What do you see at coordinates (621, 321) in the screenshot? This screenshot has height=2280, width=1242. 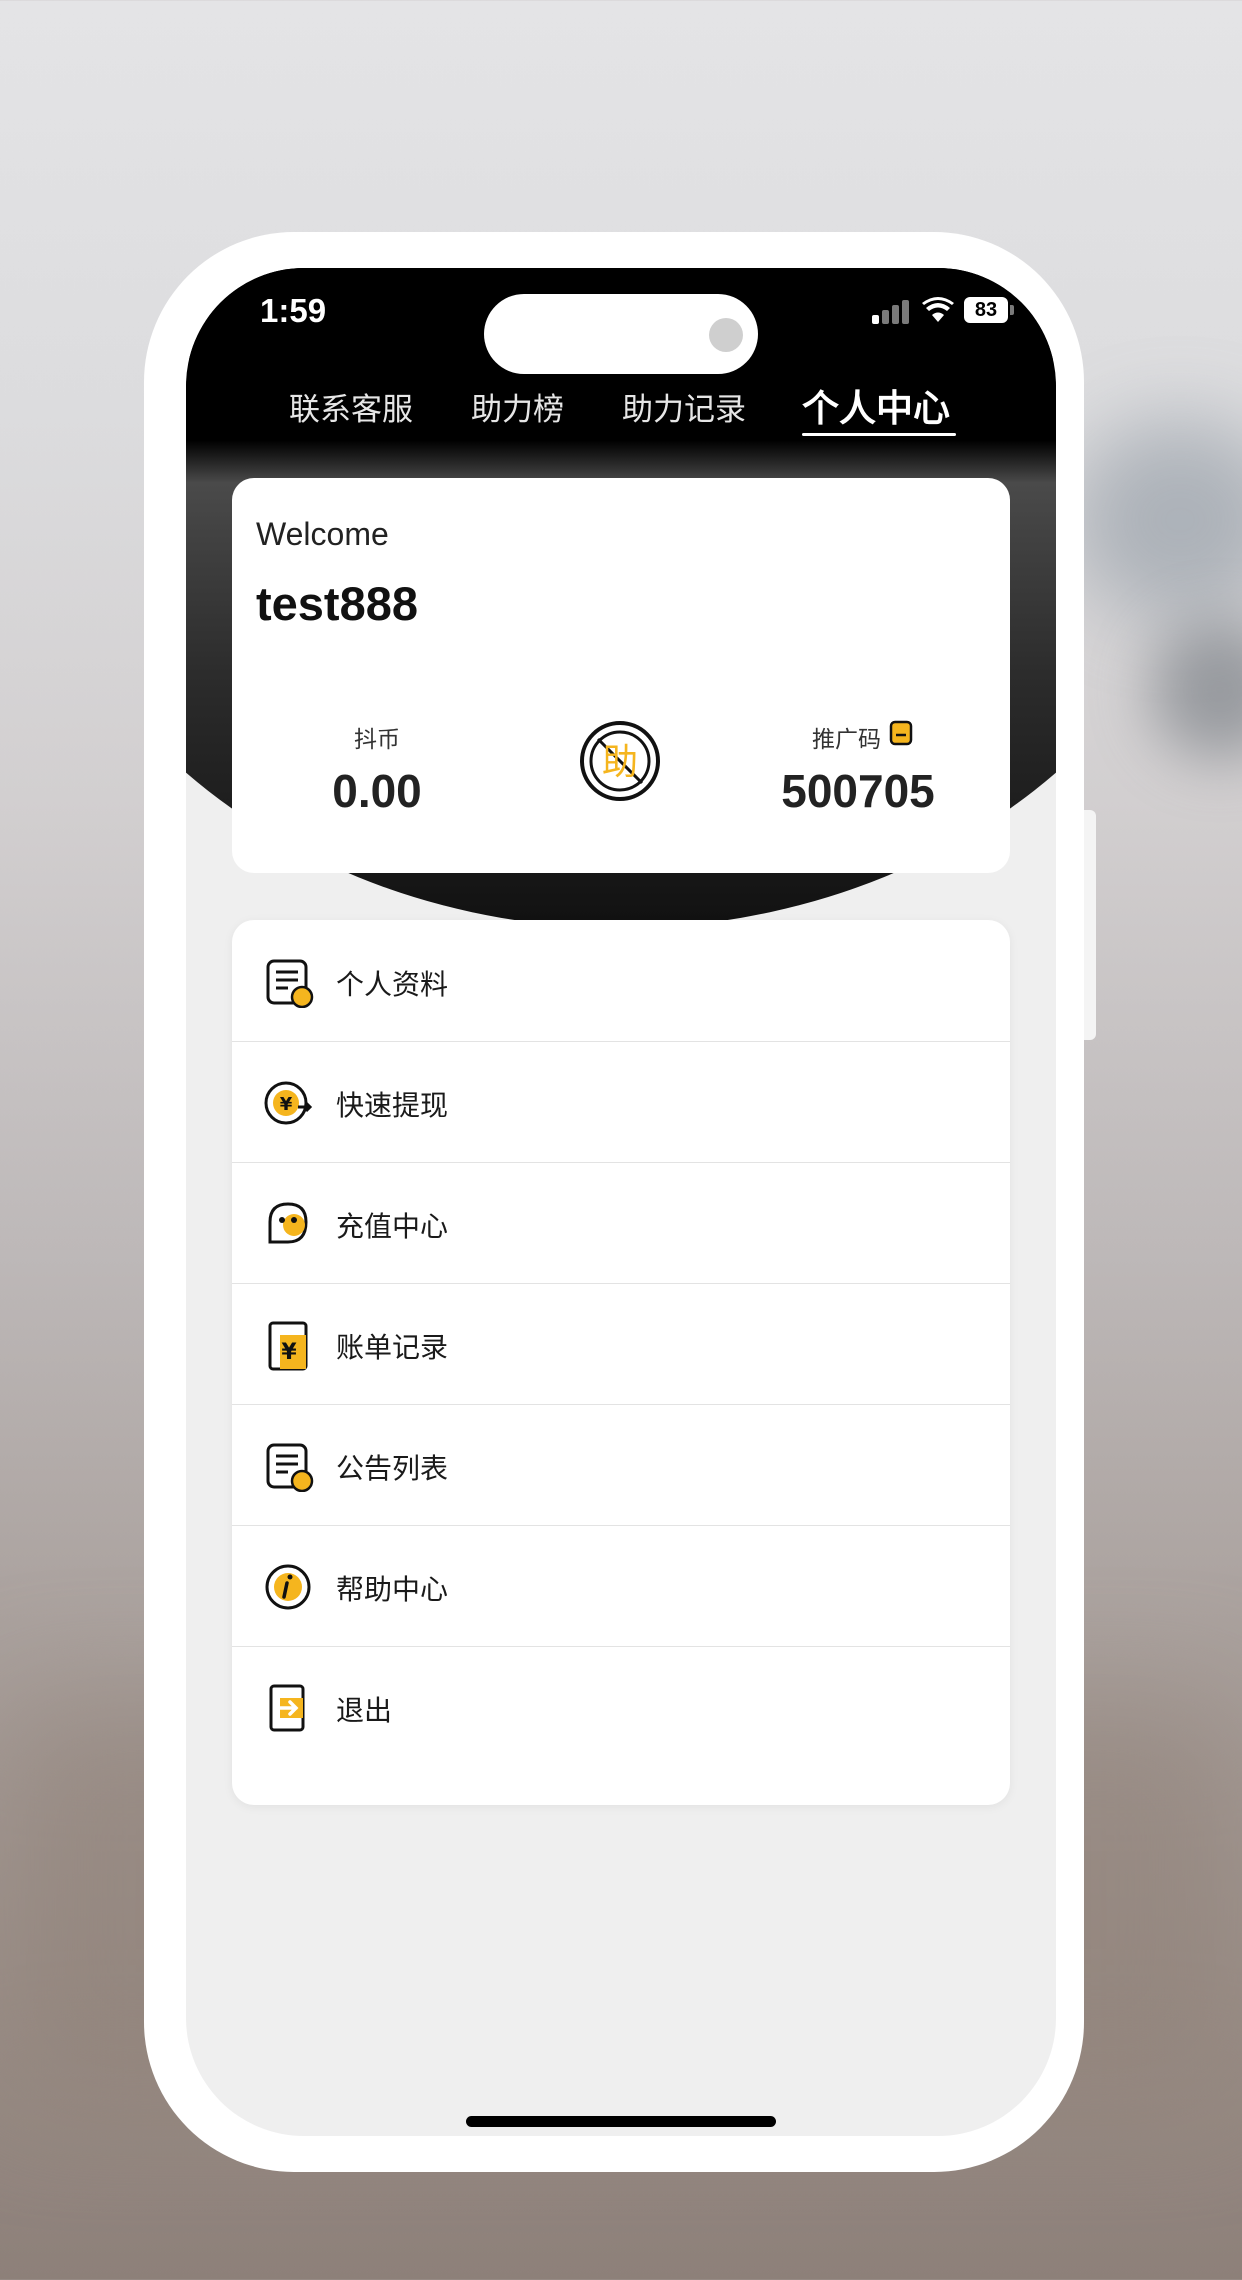 I see `status-bar: 1:59 83` at bounding box center [621, 321].